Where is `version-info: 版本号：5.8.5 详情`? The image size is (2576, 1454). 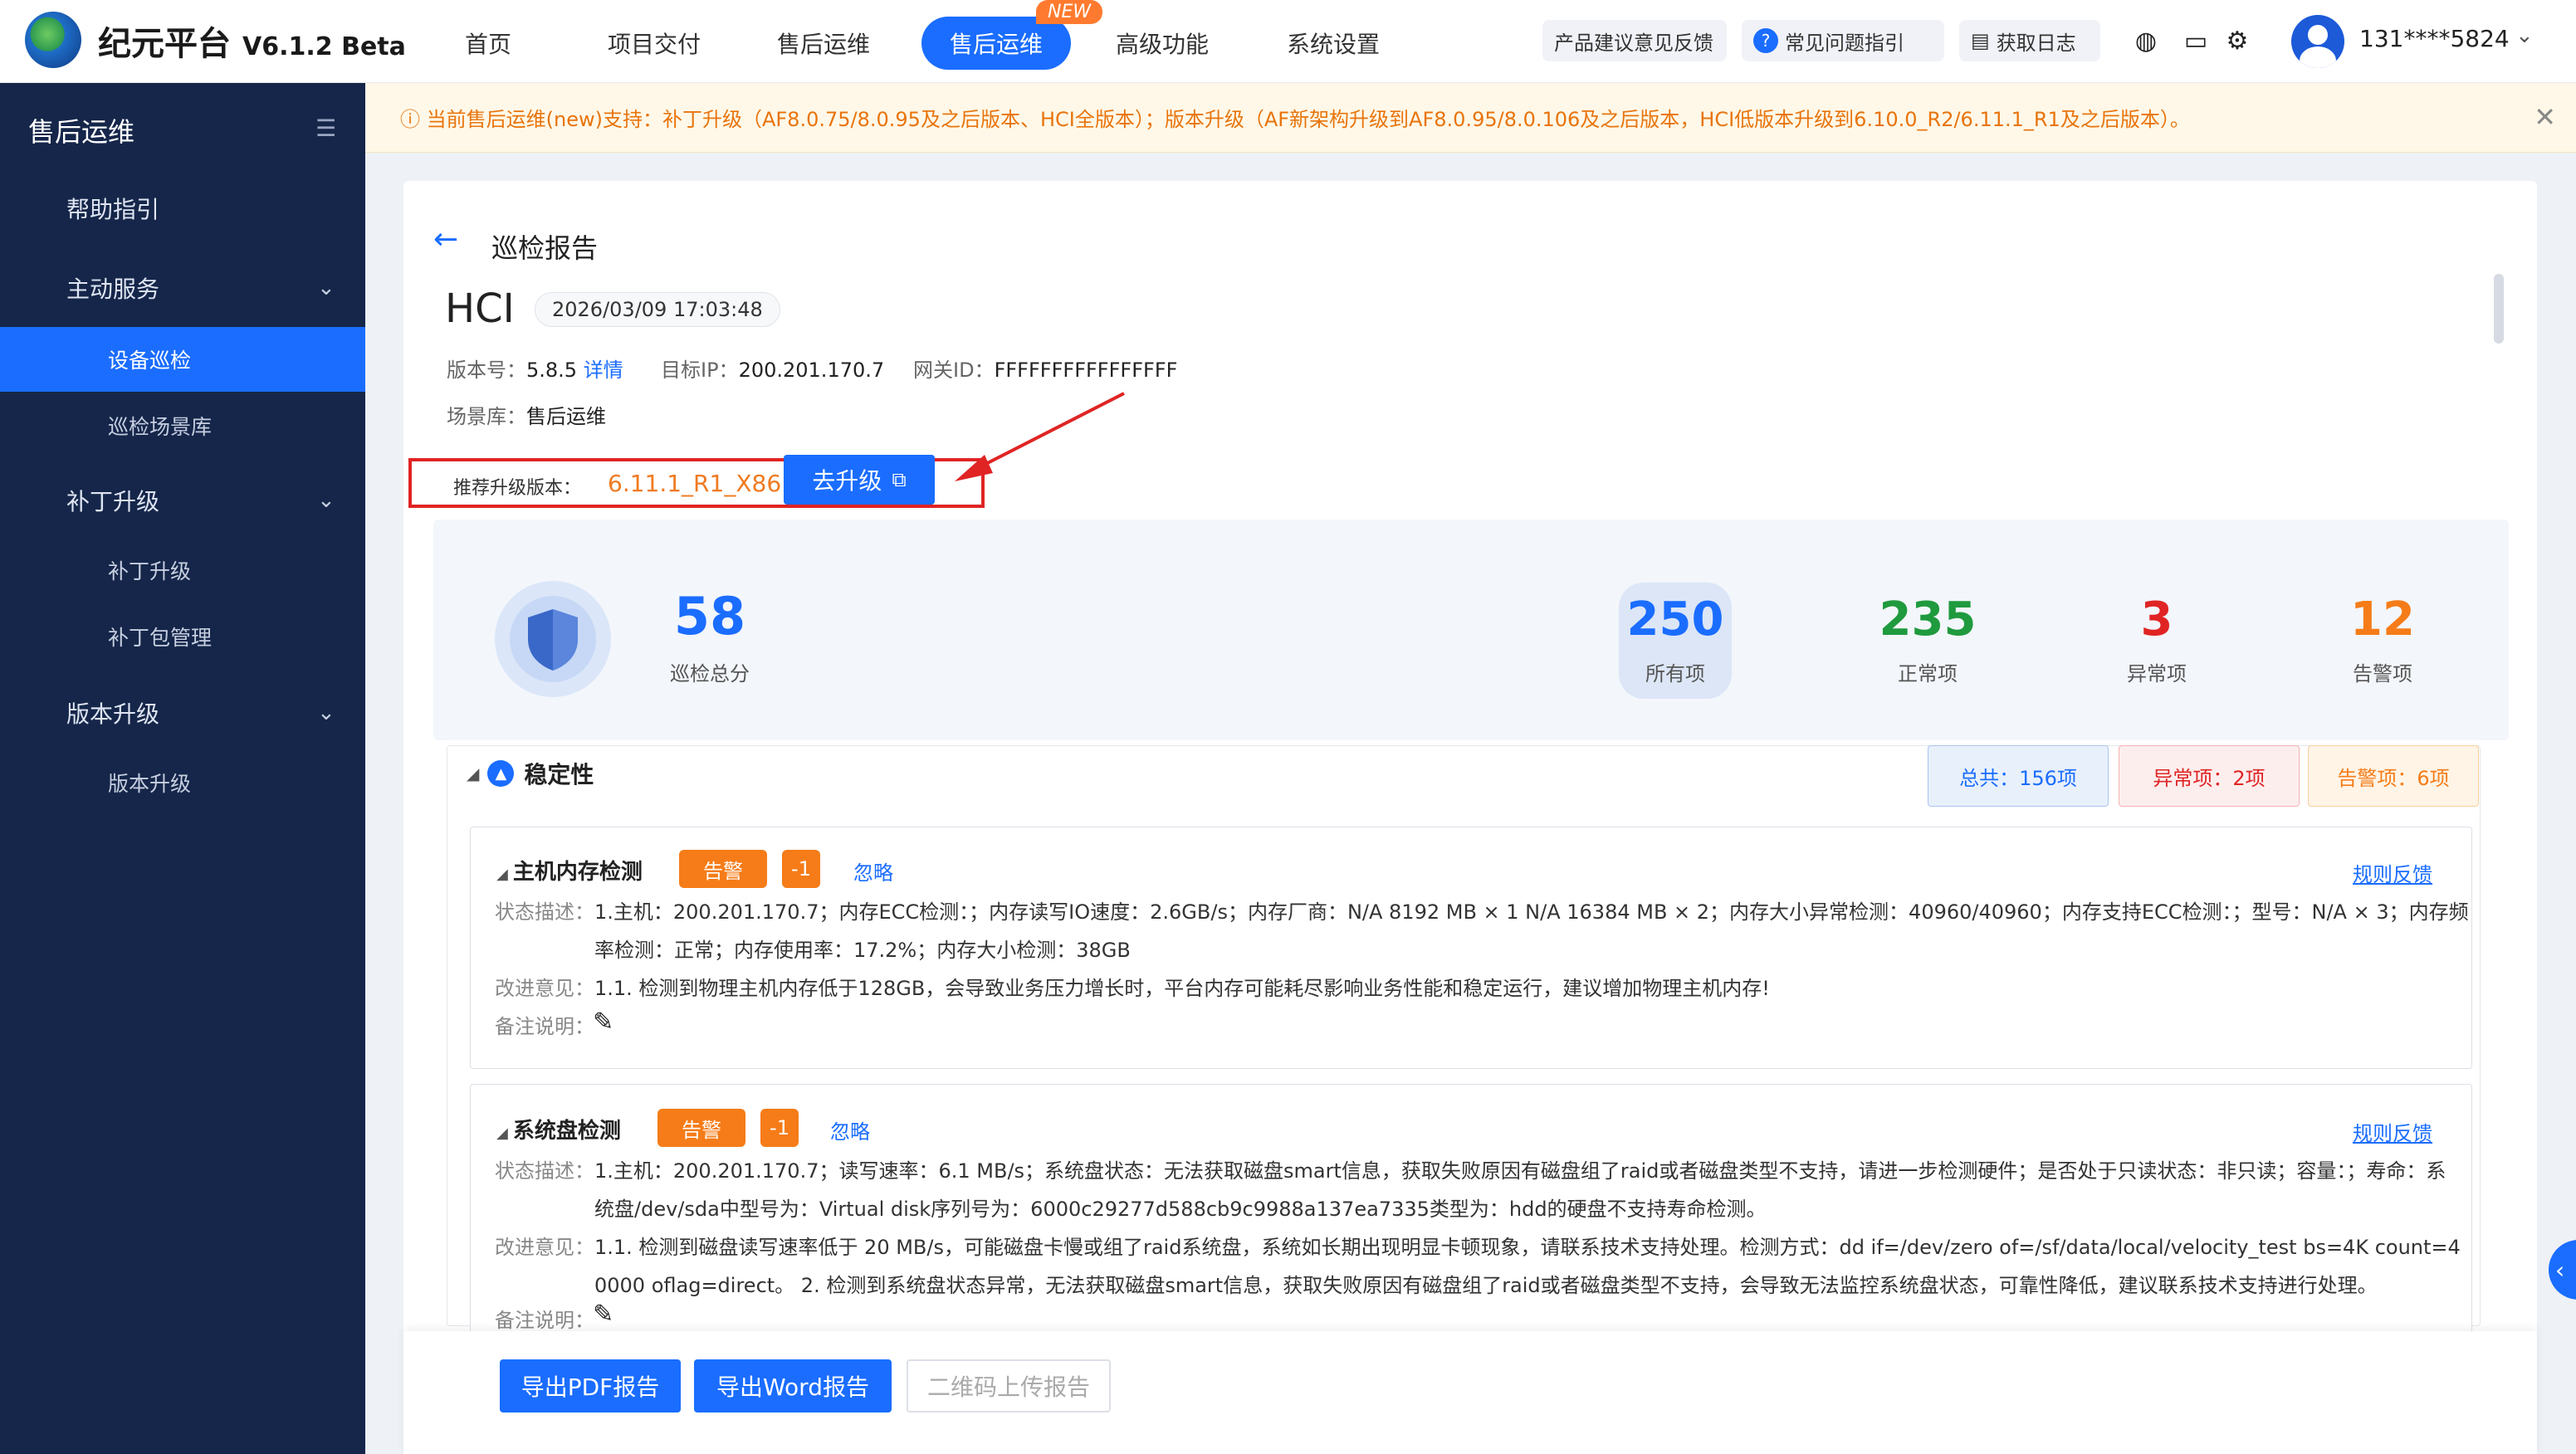
version-info: 版本号：5.8.5 详情 is located at coordinates (535, 368).